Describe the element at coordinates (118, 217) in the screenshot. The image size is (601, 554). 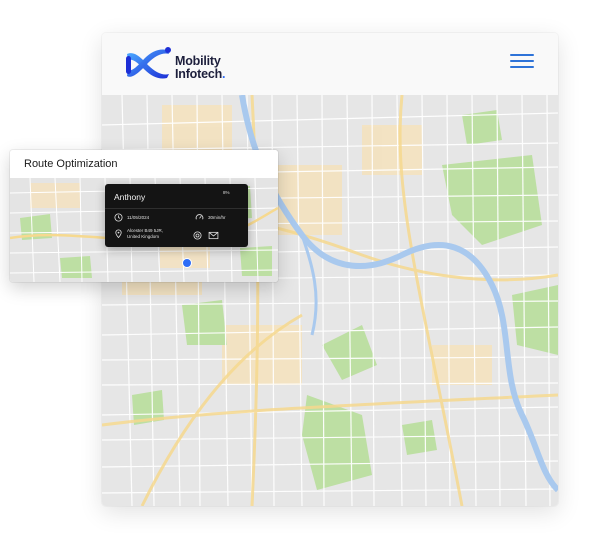
I see `clock-icon` at that location.